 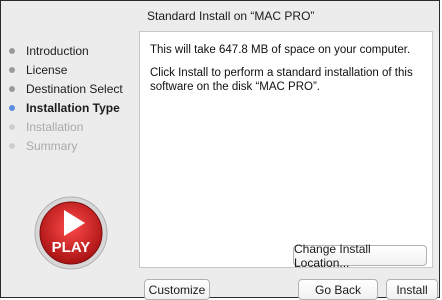 I want to click on sidebar-item-installation-type: Installation Type, so click(x=71, y=107).